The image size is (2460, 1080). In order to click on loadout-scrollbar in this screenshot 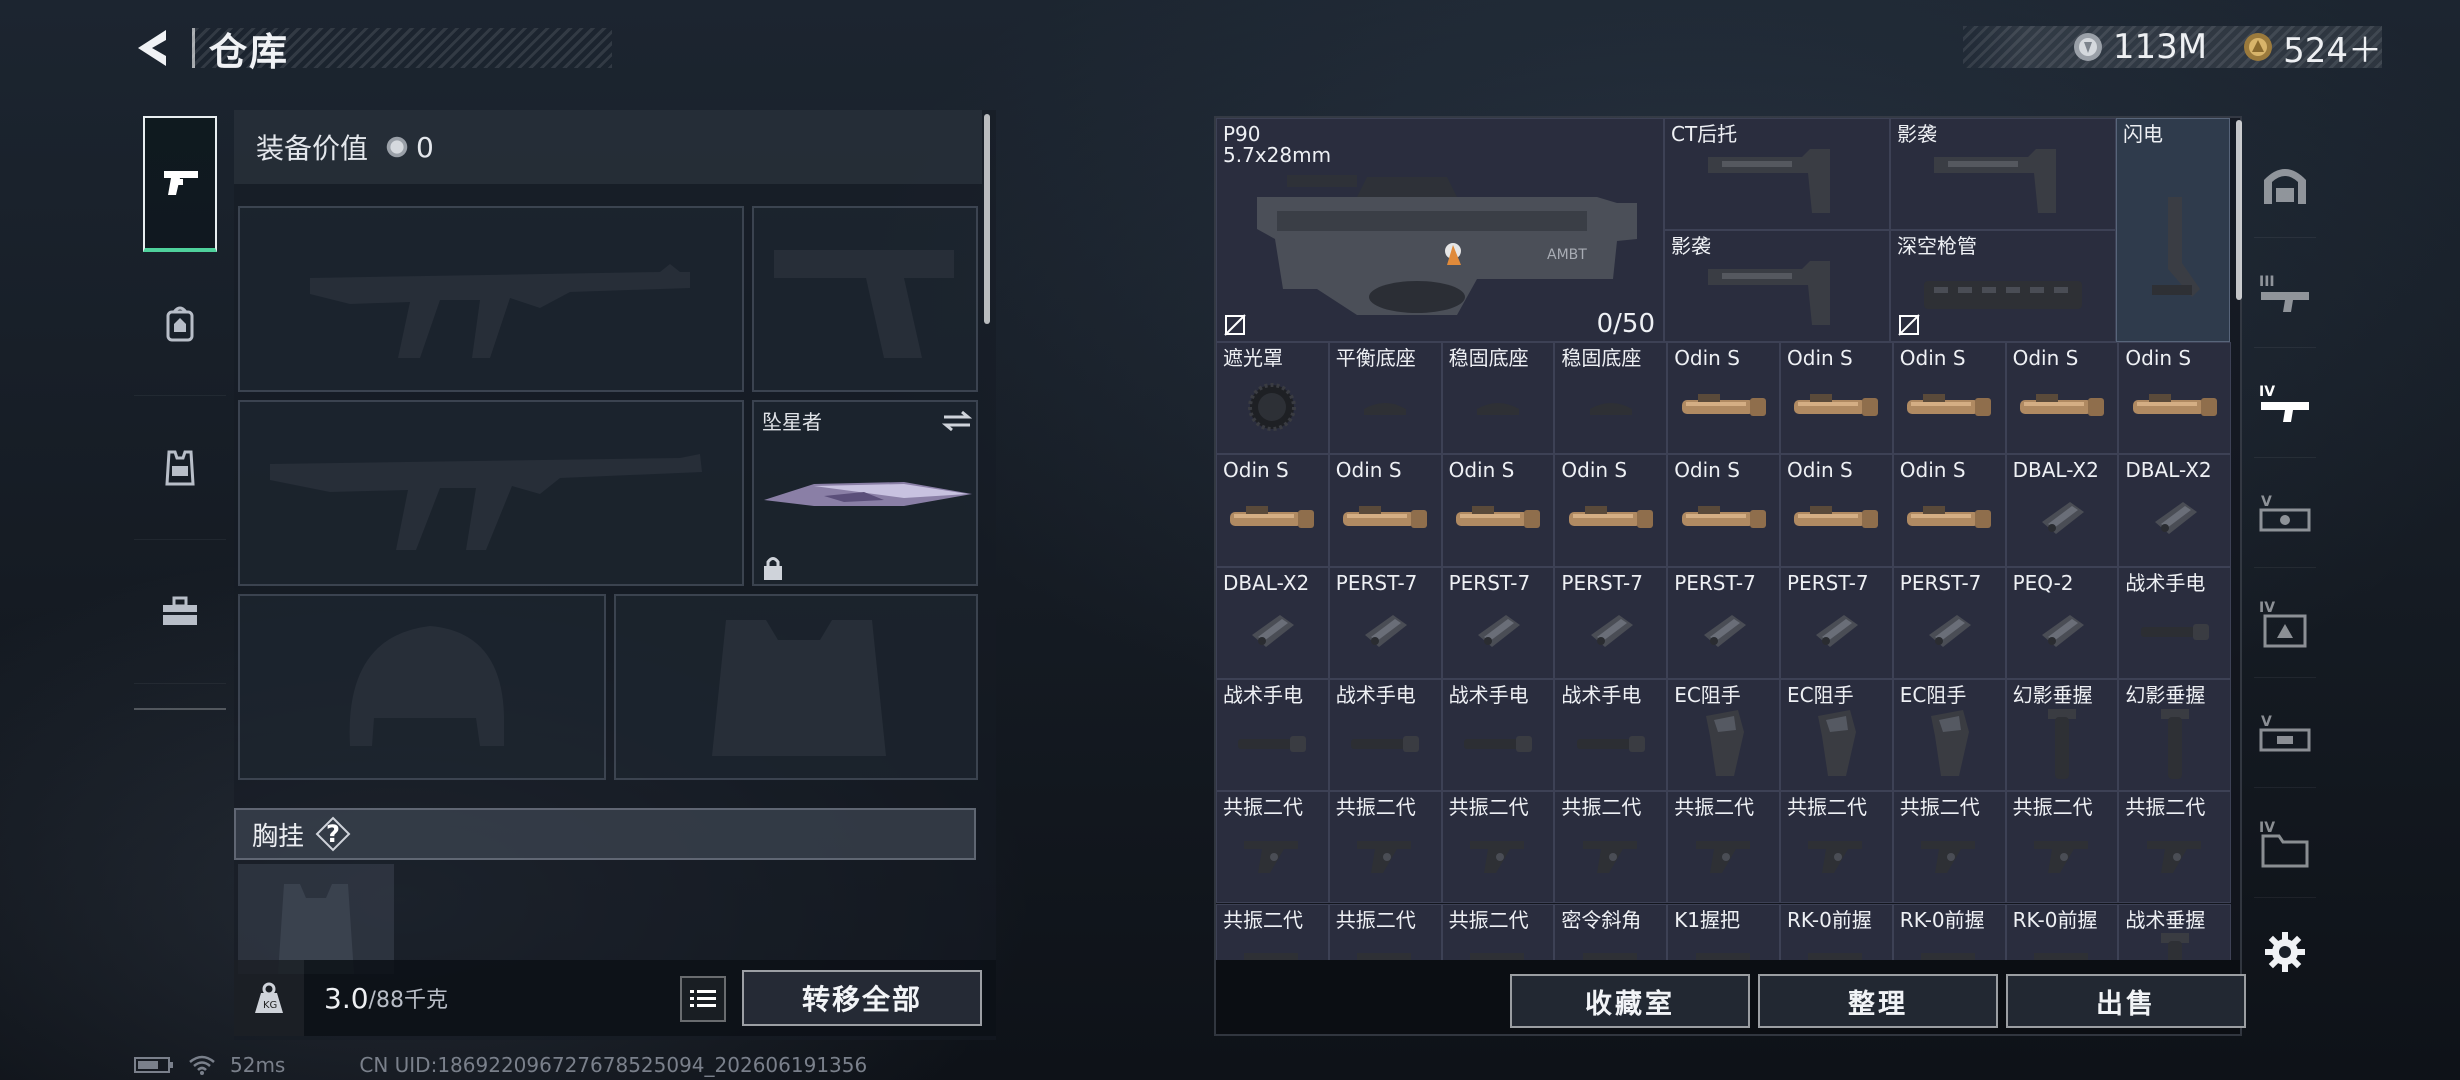, I will do `click(987, 219)`.